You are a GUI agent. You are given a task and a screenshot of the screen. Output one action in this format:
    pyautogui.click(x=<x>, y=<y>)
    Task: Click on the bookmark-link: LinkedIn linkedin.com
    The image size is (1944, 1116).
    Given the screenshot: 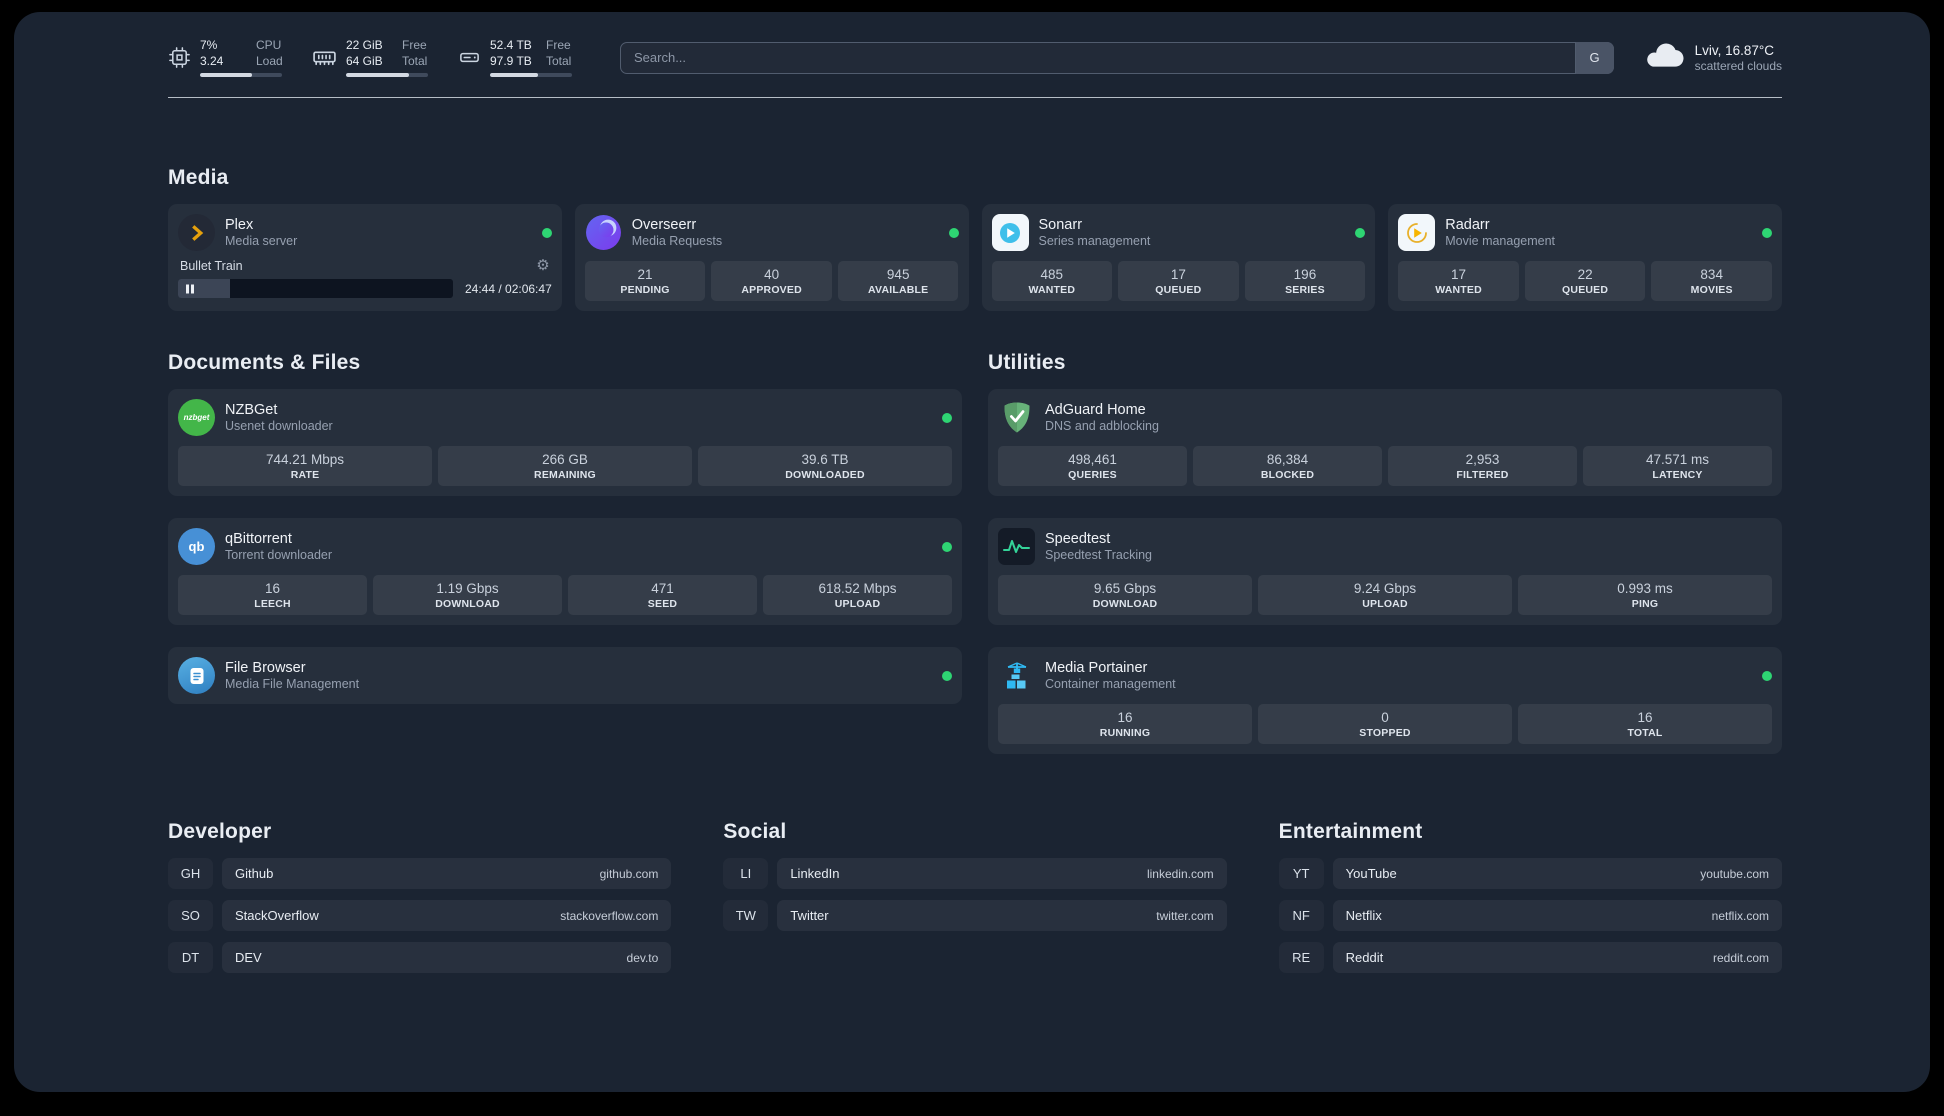 What is the action you would take?
    pyautogui.click(x=1002, y=874)
    